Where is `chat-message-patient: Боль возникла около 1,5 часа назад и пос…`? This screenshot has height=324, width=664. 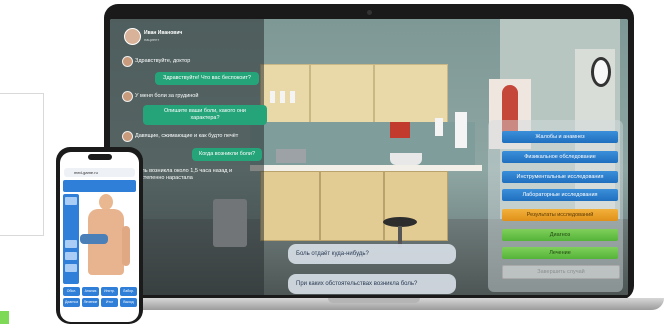 chat-message-patient: Боль возникла около 1,5 часа назад и пос… is located at coordinates (184, 174).